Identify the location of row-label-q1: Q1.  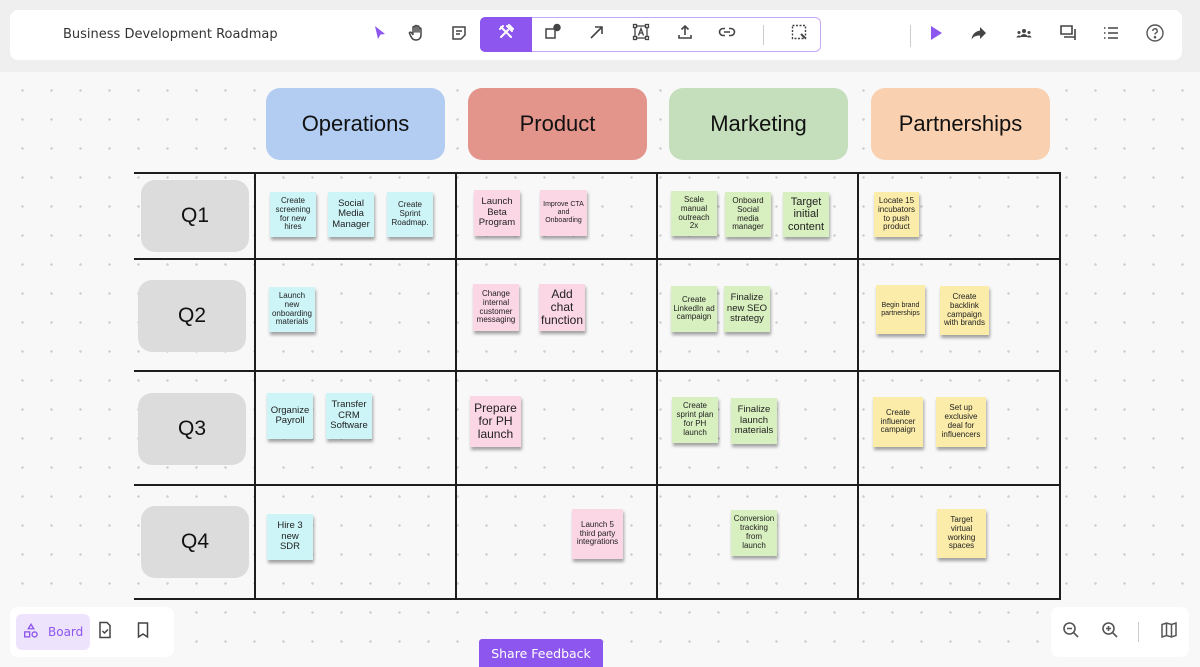
(195, 216).